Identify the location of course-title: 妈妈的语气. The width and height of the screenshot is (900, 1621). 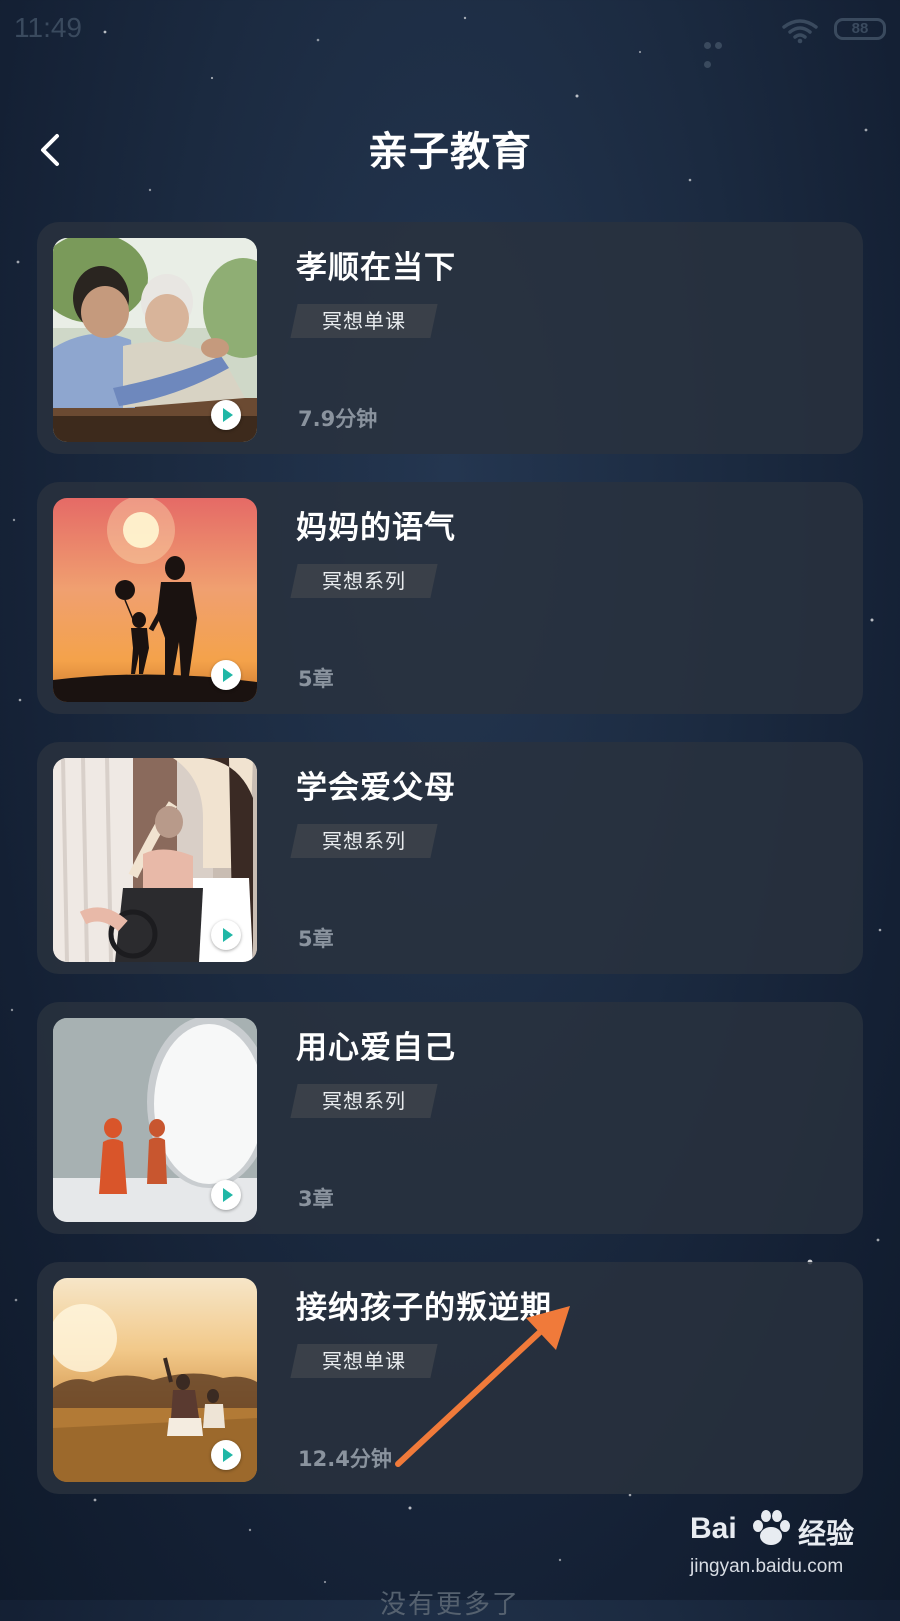
(376, 528).